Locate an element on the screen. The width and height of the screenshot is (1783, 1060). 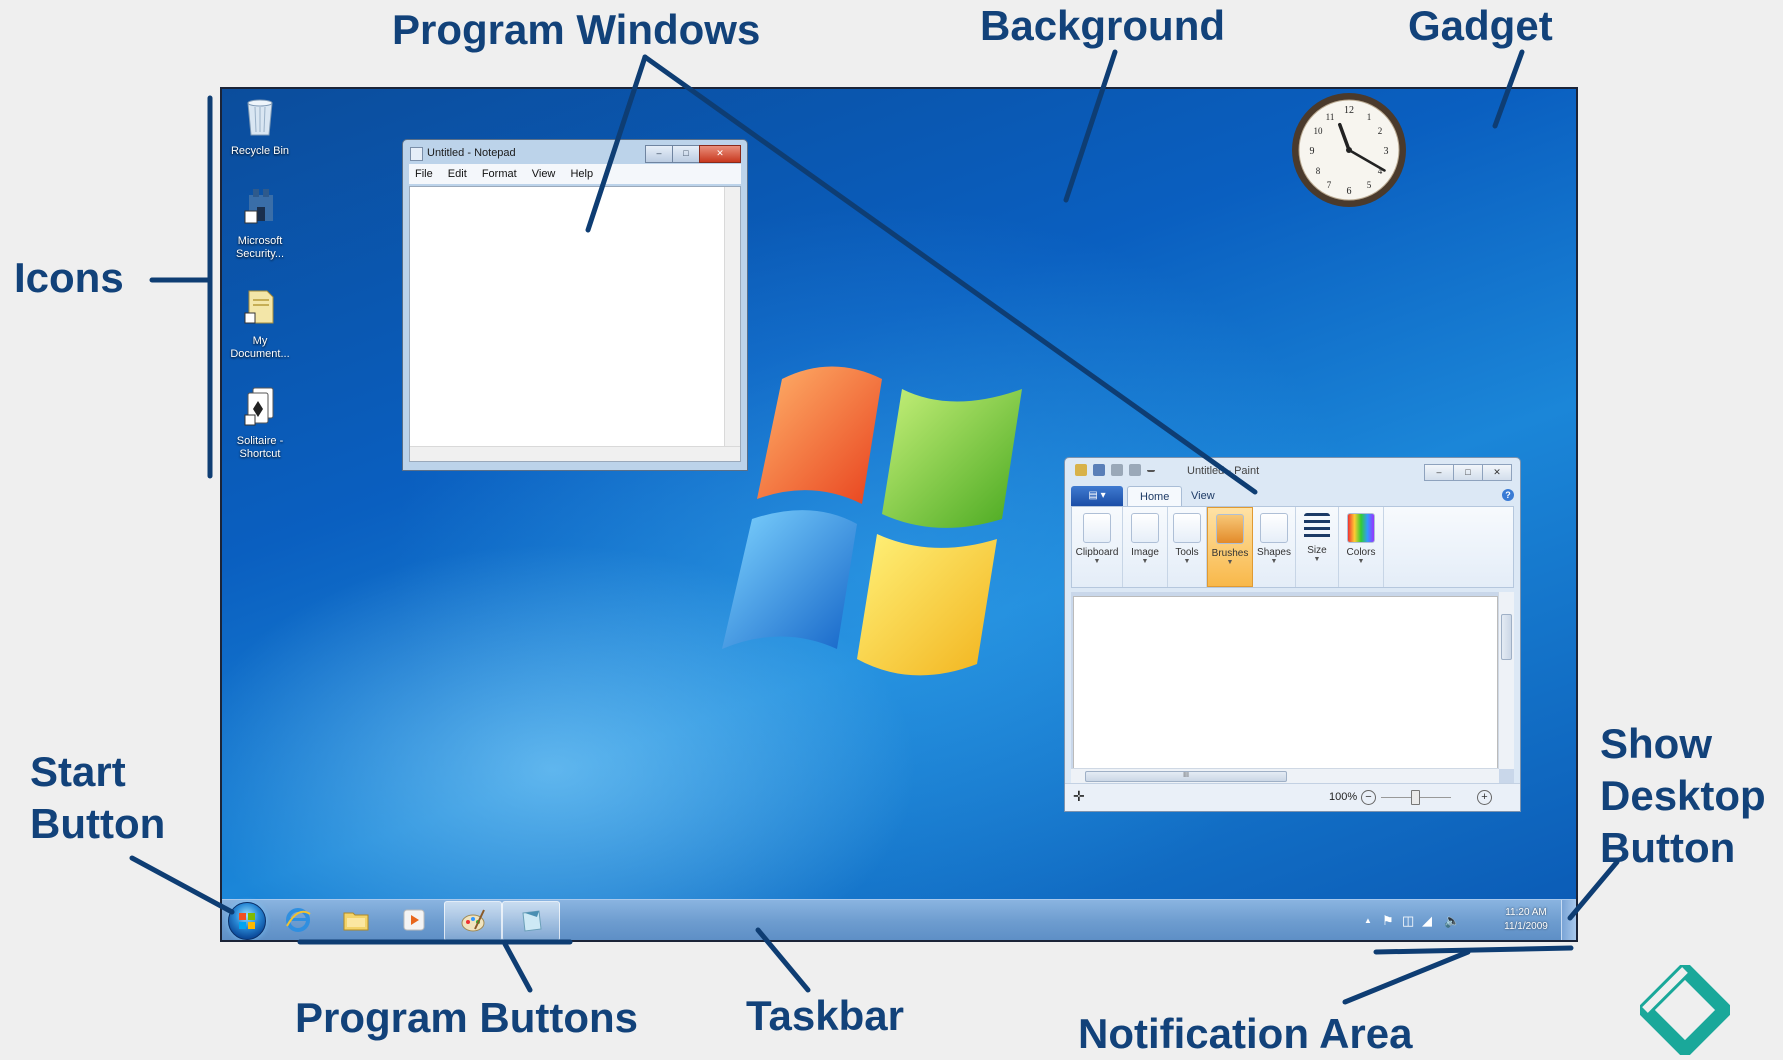
windows-flag-icon is located at coordinates (247, 921).